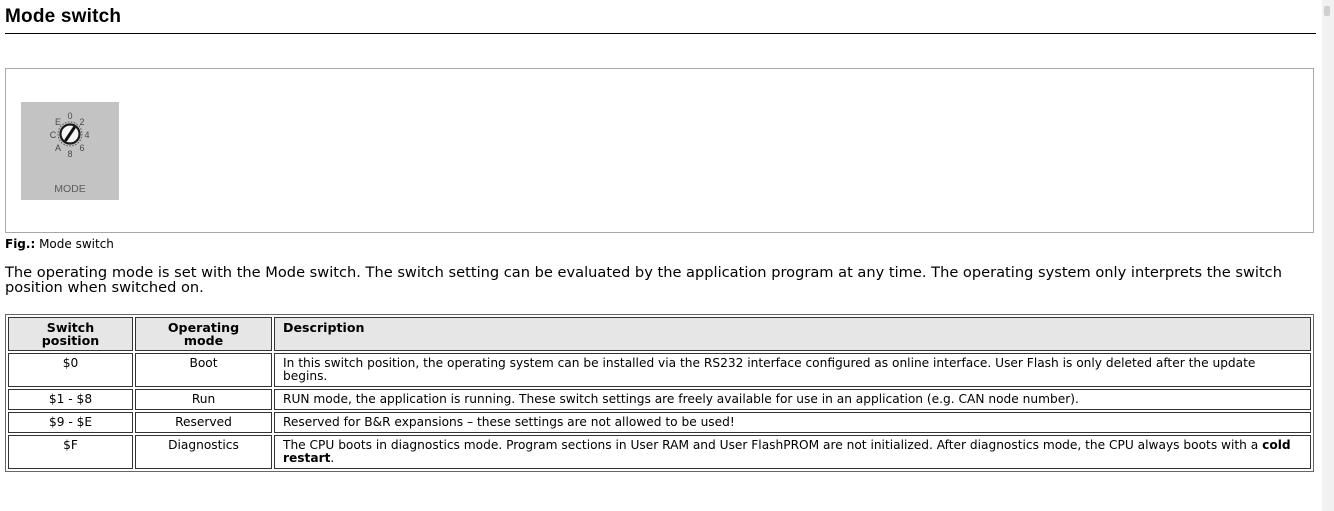 This screenshot has width=1334, height=511. What do you see at coordinates (53, 135) in the screenshot?
I see `dial-digit: C` at bounding box center [53, 135].